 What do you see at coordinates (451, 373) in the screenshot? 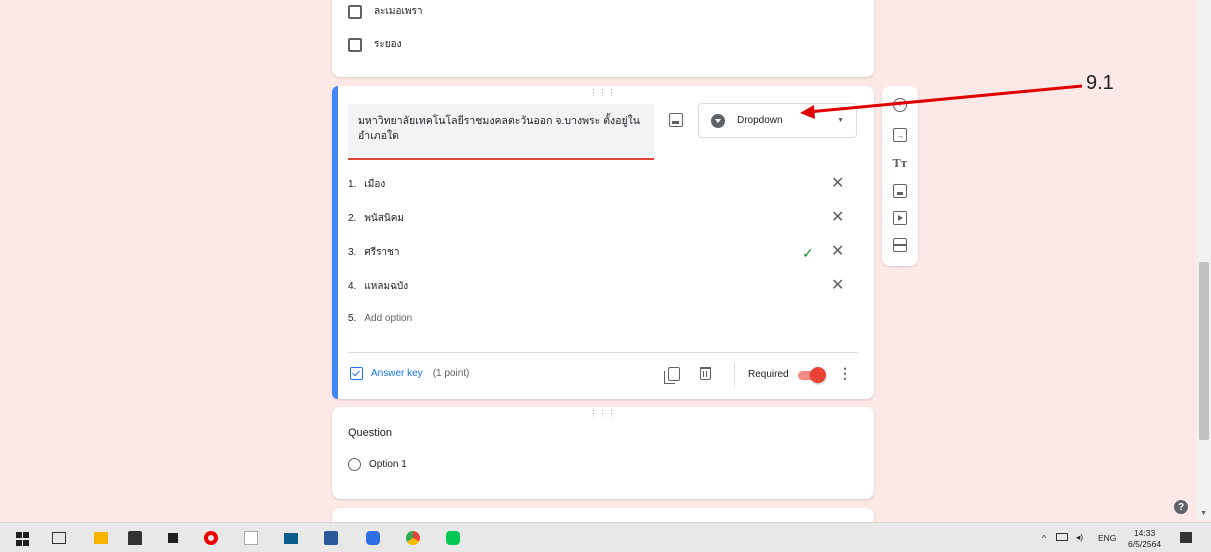
I see `points-label: (1 point)` at bounding box center [451, 373].